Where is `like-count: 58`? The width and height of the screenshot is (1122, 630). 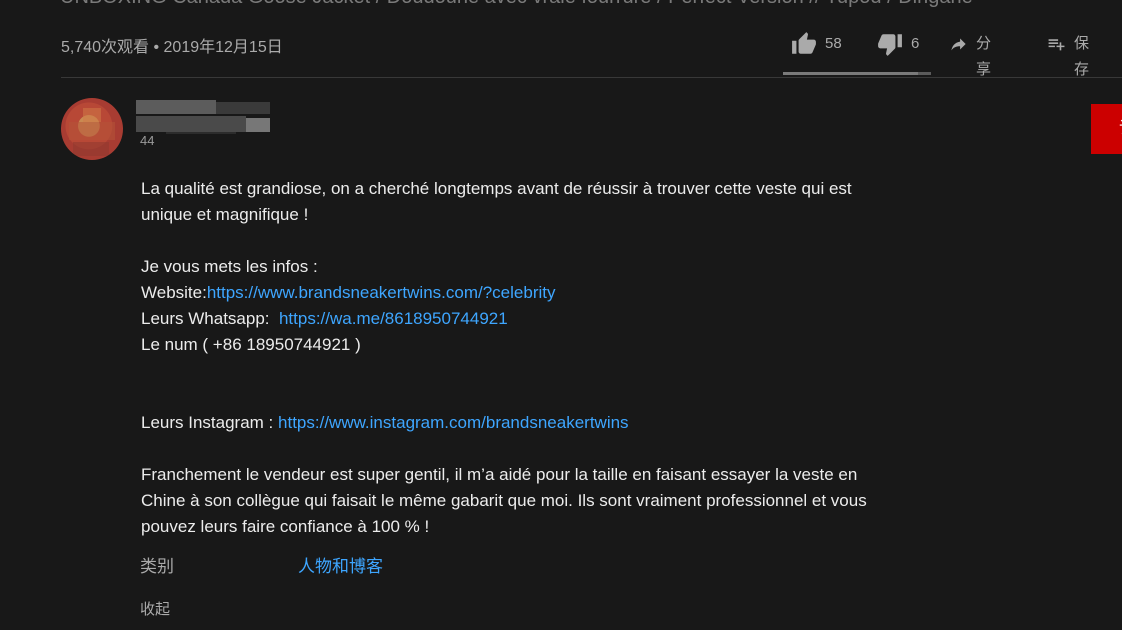
like-count: 58 is located at coordinates (833, 43).